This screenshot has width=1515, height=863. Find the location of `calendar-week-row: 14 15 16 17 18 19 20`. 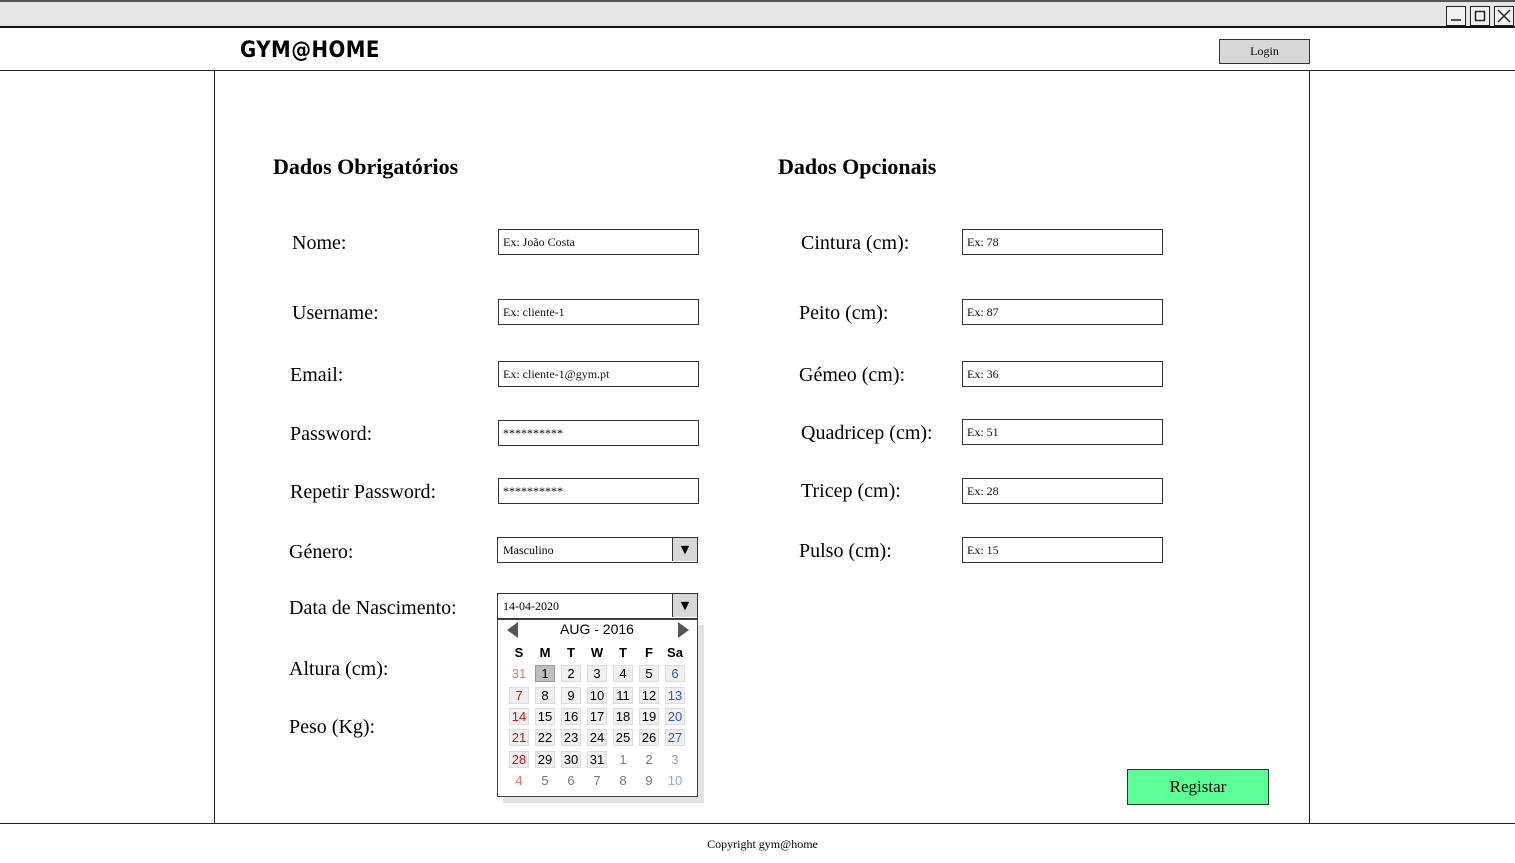

calendar-week-row: 14 15 16 17 18 19 20 is located at coordinates (597, 716).